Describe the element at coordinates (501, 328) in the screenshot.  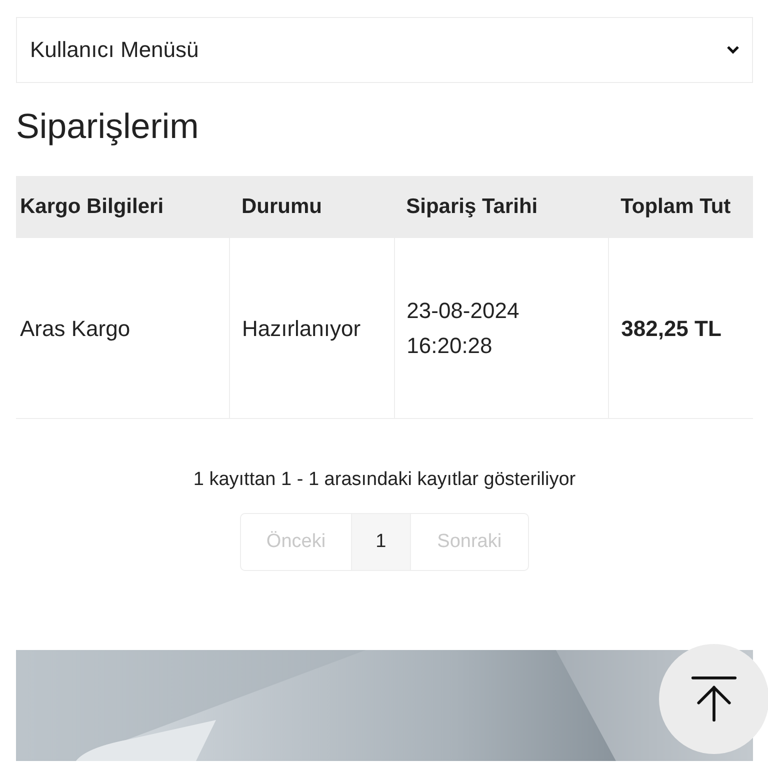
I see `table-cell: 23-08-2024 16:20:28` at that location.